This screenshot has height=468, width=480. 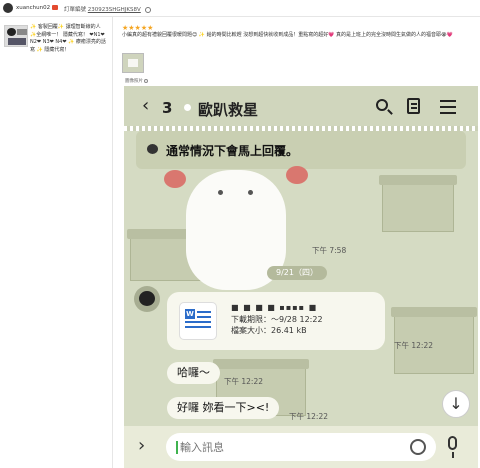 I want to click on review-image-thumbnail, so click(x=133, y=63).